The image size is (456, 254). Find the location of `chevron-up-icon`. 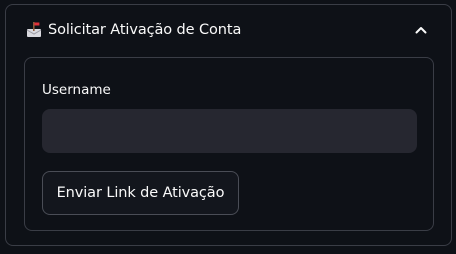

chevron-up-icon is located at coordinates (421, 30).